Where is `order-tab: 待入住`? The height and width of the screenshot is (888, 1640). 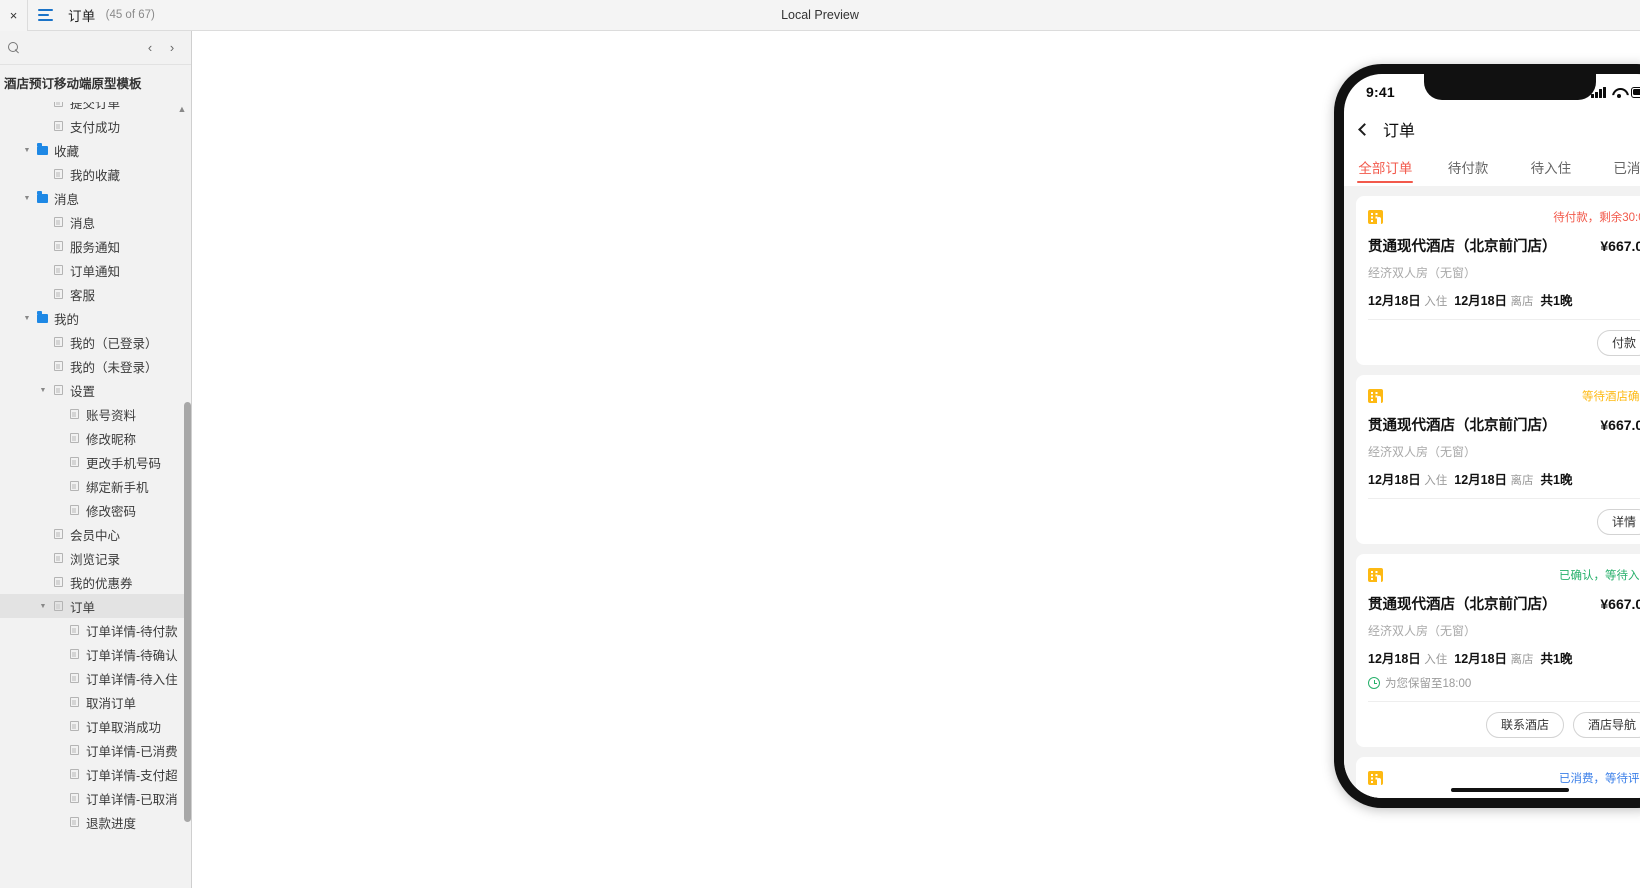
order-tab: 待入住 is located at coordinates (1551, 167).